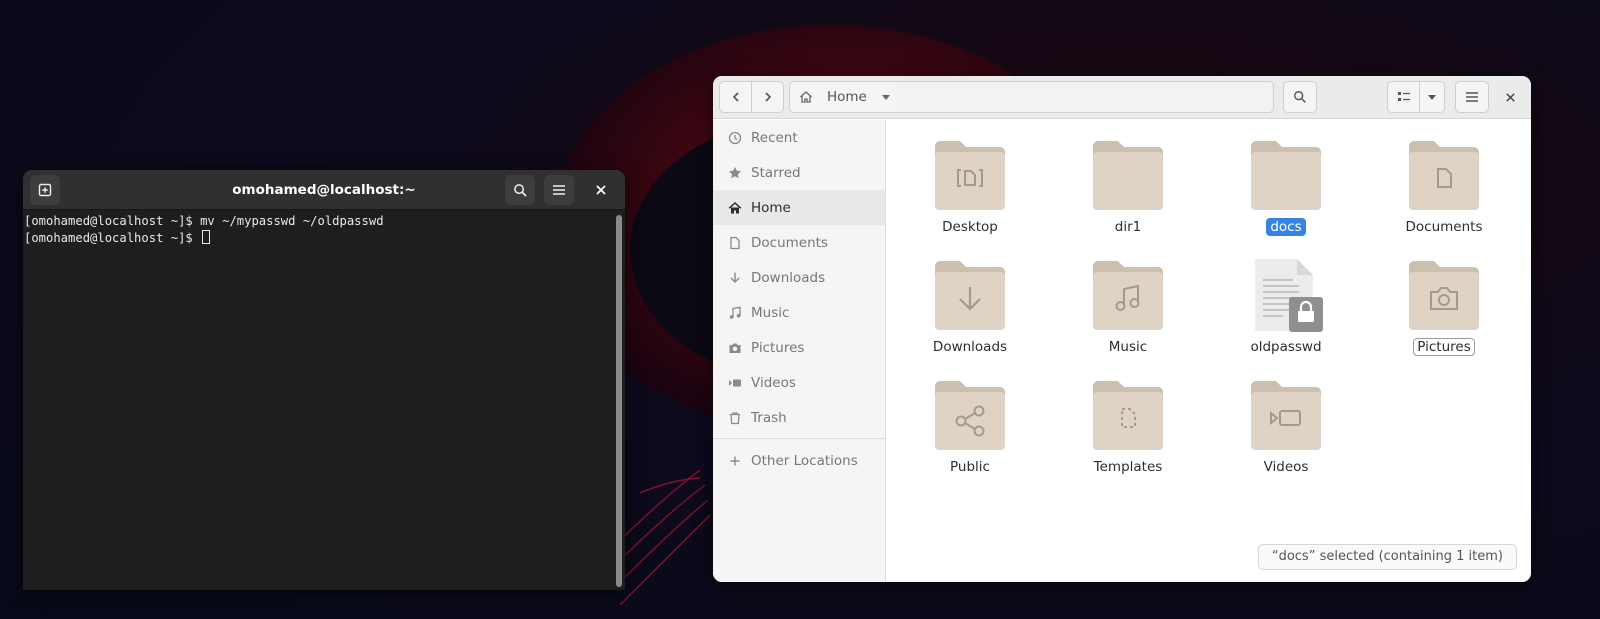 The width and height of the screenshot is (1600, 619). I want to click on file-item-pictures: Pictures, so click(1444, 307).